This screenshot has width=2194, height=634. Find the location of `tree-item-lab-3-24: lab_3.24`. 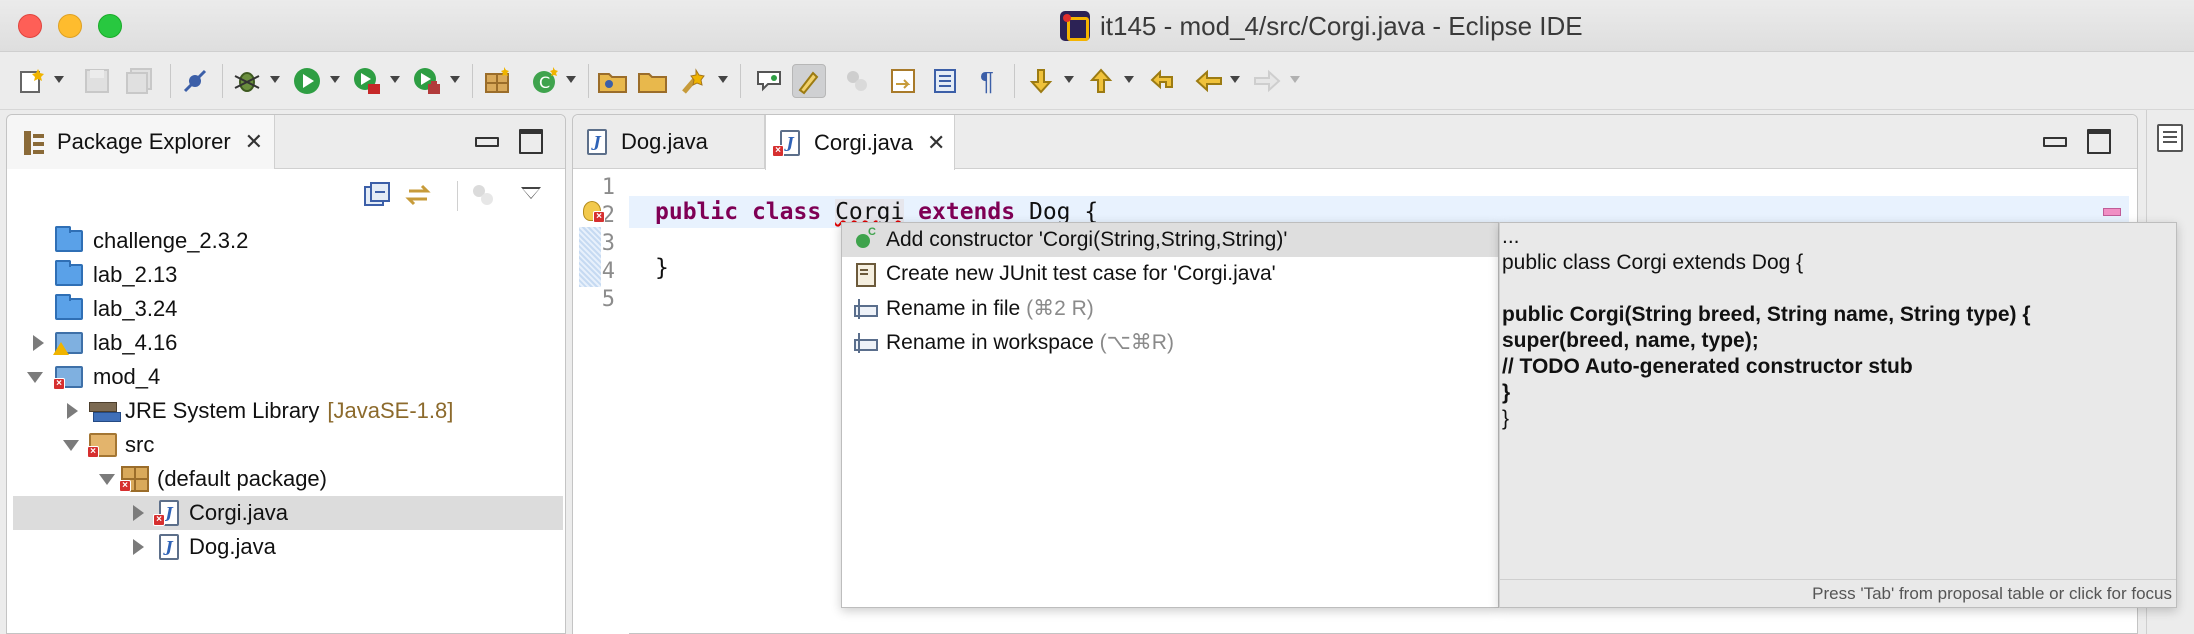

tree-item-lab-3-24: lab_3.24 is located at coordinates (288, 309).